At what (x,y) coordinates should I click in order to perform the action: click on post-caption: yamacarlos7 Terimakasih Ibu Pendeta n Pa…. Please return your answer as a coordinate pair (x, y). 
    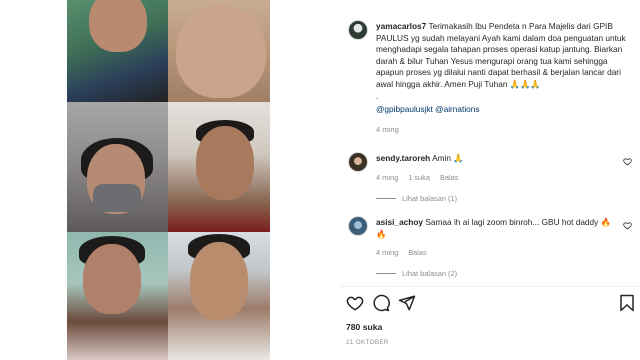
    Looking at the image, I should click on (505, 78).